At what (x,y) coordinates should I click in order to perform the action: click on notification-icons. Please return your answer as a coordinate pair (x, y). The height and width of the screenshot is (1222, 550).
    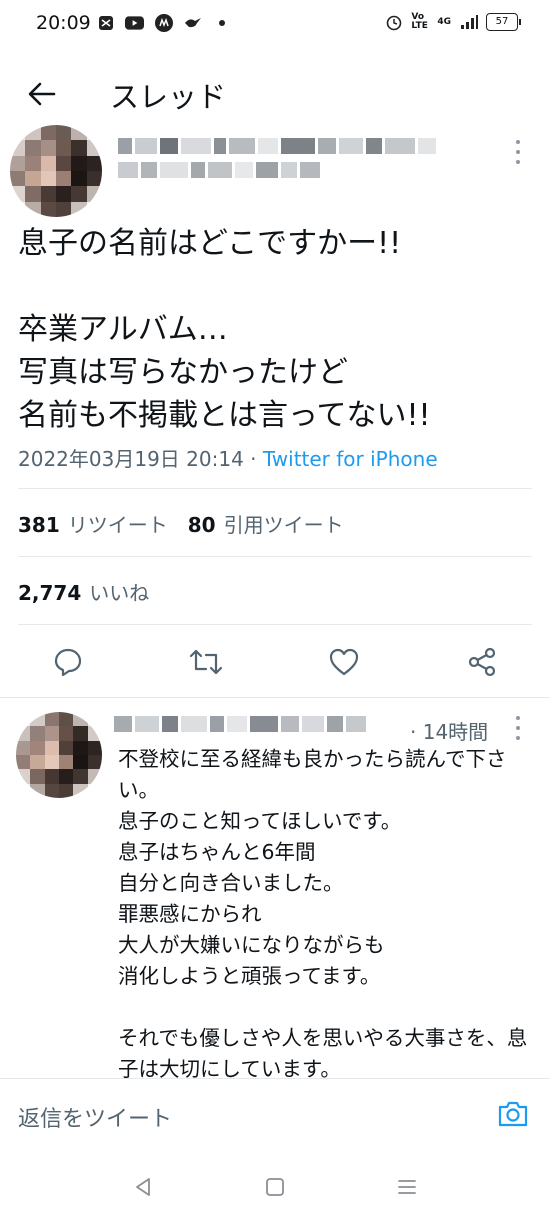
    Looking at the image, I should click on (163, 22).